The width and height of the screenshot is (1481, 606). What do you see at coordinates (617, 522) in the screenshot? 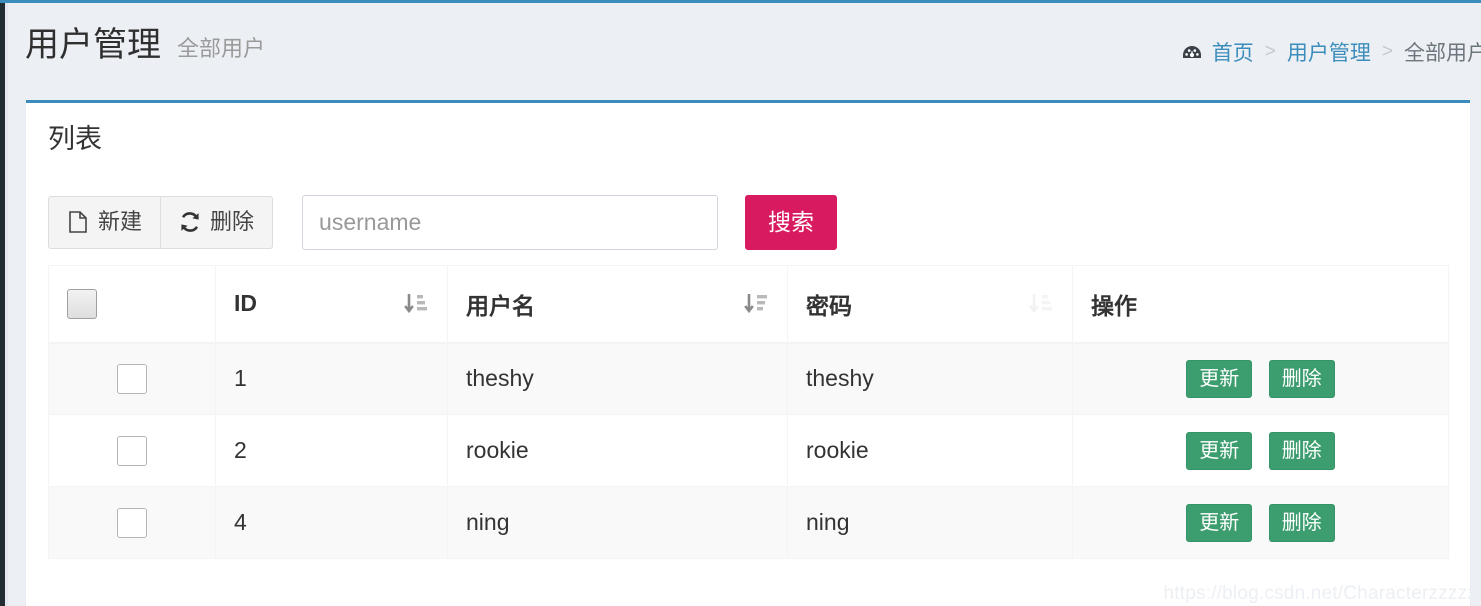
I see `row-username: ning` at bounding box center [617, 522].